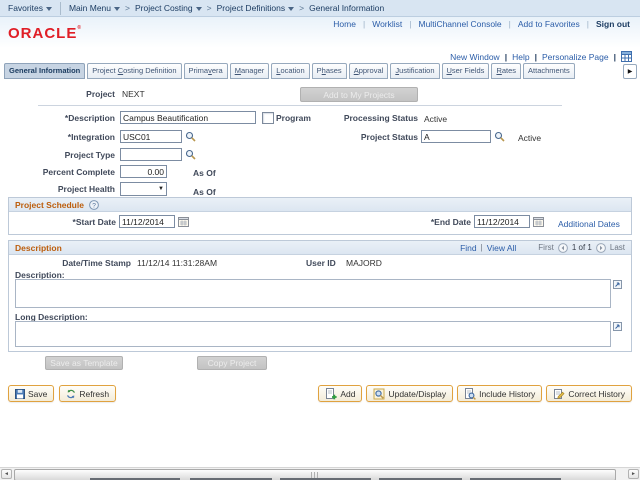 This screenshot has width=640, height=480. I want to click on add-to-my-projects-button: Add to My Projects, so click(359, 94).